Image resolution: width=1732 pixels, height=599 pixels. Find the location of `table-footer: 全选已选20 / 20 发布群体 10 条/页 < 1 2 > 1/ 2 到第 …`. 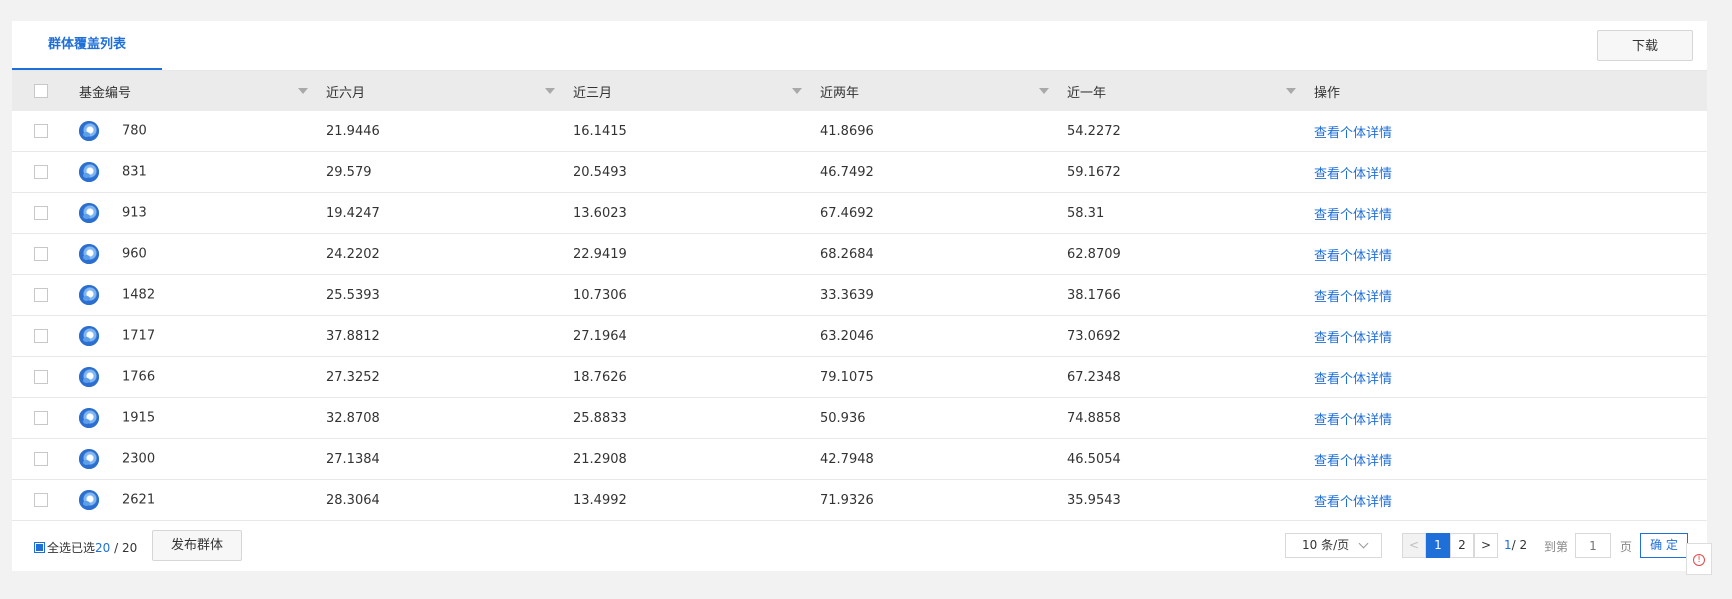

table-footer: 全选已选20 / 20 发布群体 10 条/页 < 1 2 > 1/ 2 到第 … is located at coordinates (859, 546).